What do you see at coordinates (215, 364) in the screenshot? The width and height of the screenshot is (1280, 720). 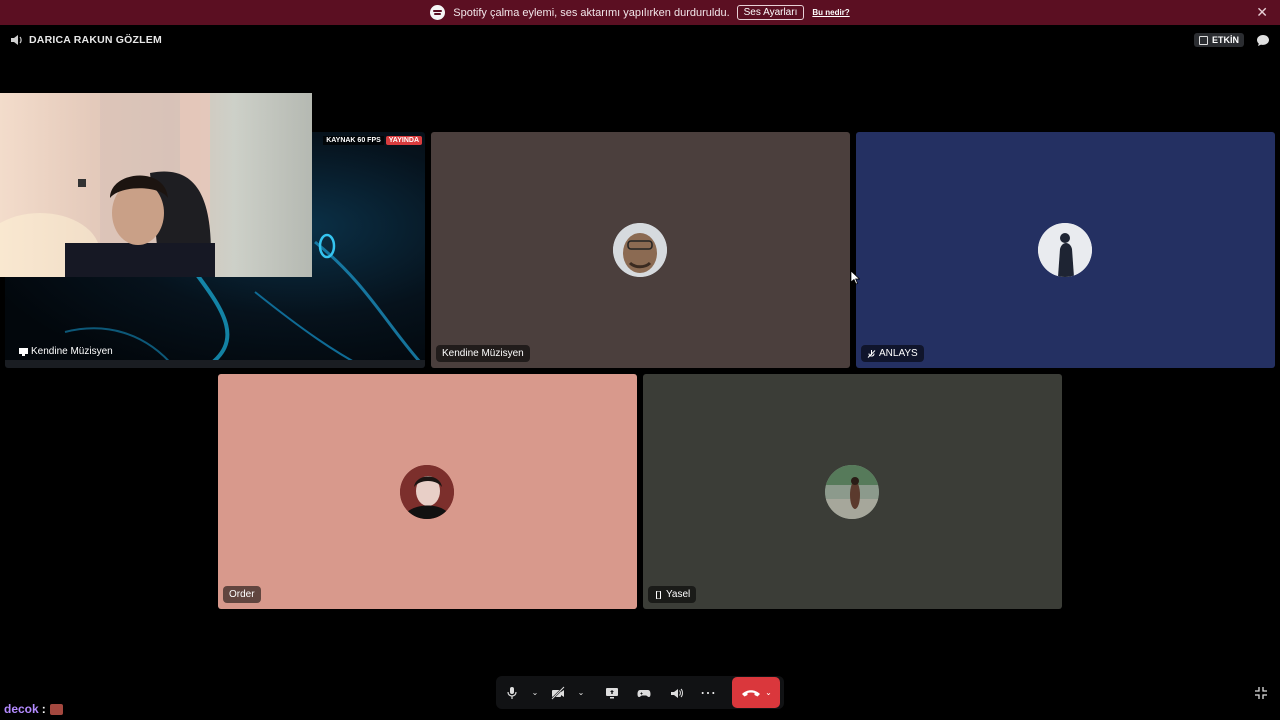 I see `stream-taskbar` at bounding box center [215, 364].